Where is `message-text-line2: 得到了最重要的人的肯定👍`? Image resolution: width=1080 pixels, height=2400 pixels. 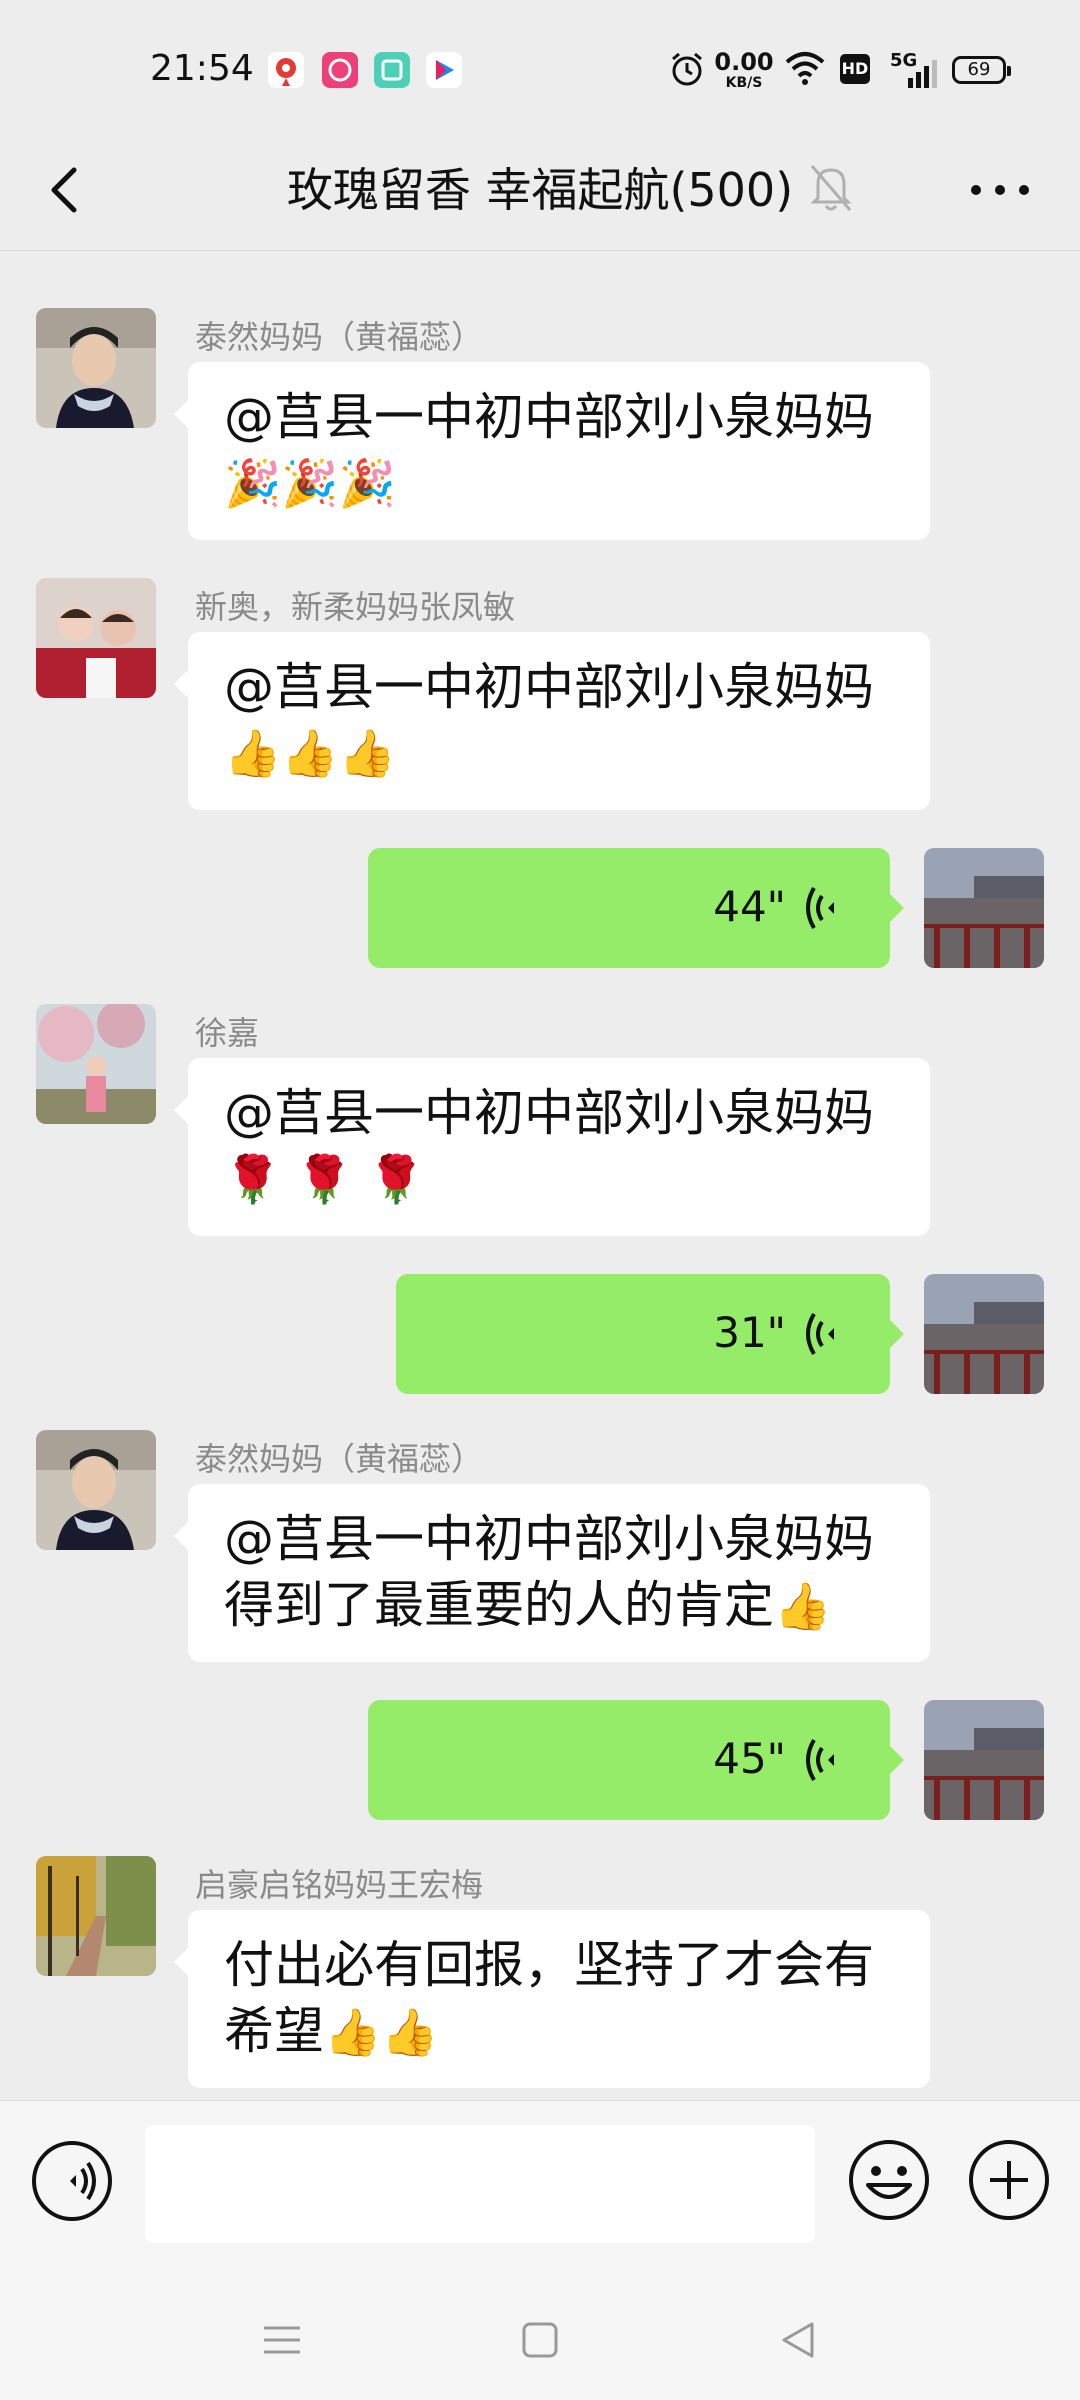
message-text-line2: 得到了最重要的人的肯定👍 is located at coordinates (559, 1605).